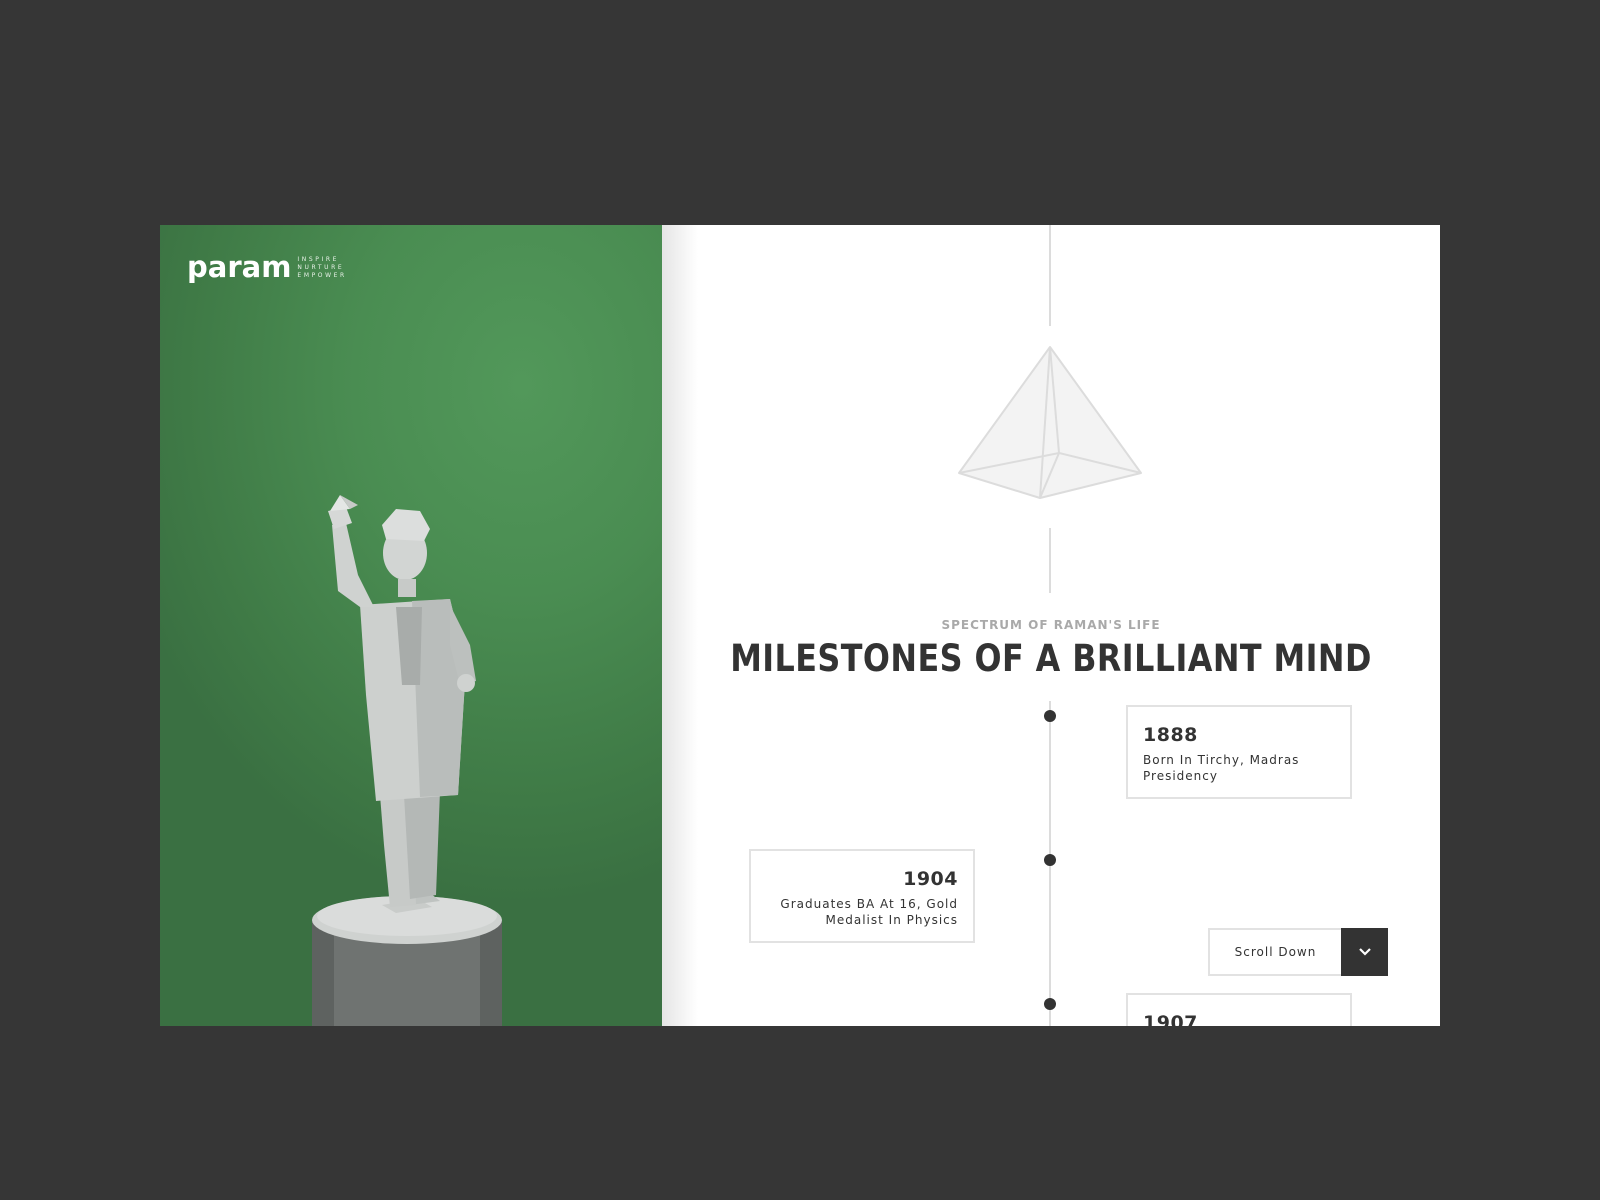  What do you see at coordinates (1239, 1009) in the screenshot?
I see `milestone-card: 1907` at bounding box center [1239, 1009].